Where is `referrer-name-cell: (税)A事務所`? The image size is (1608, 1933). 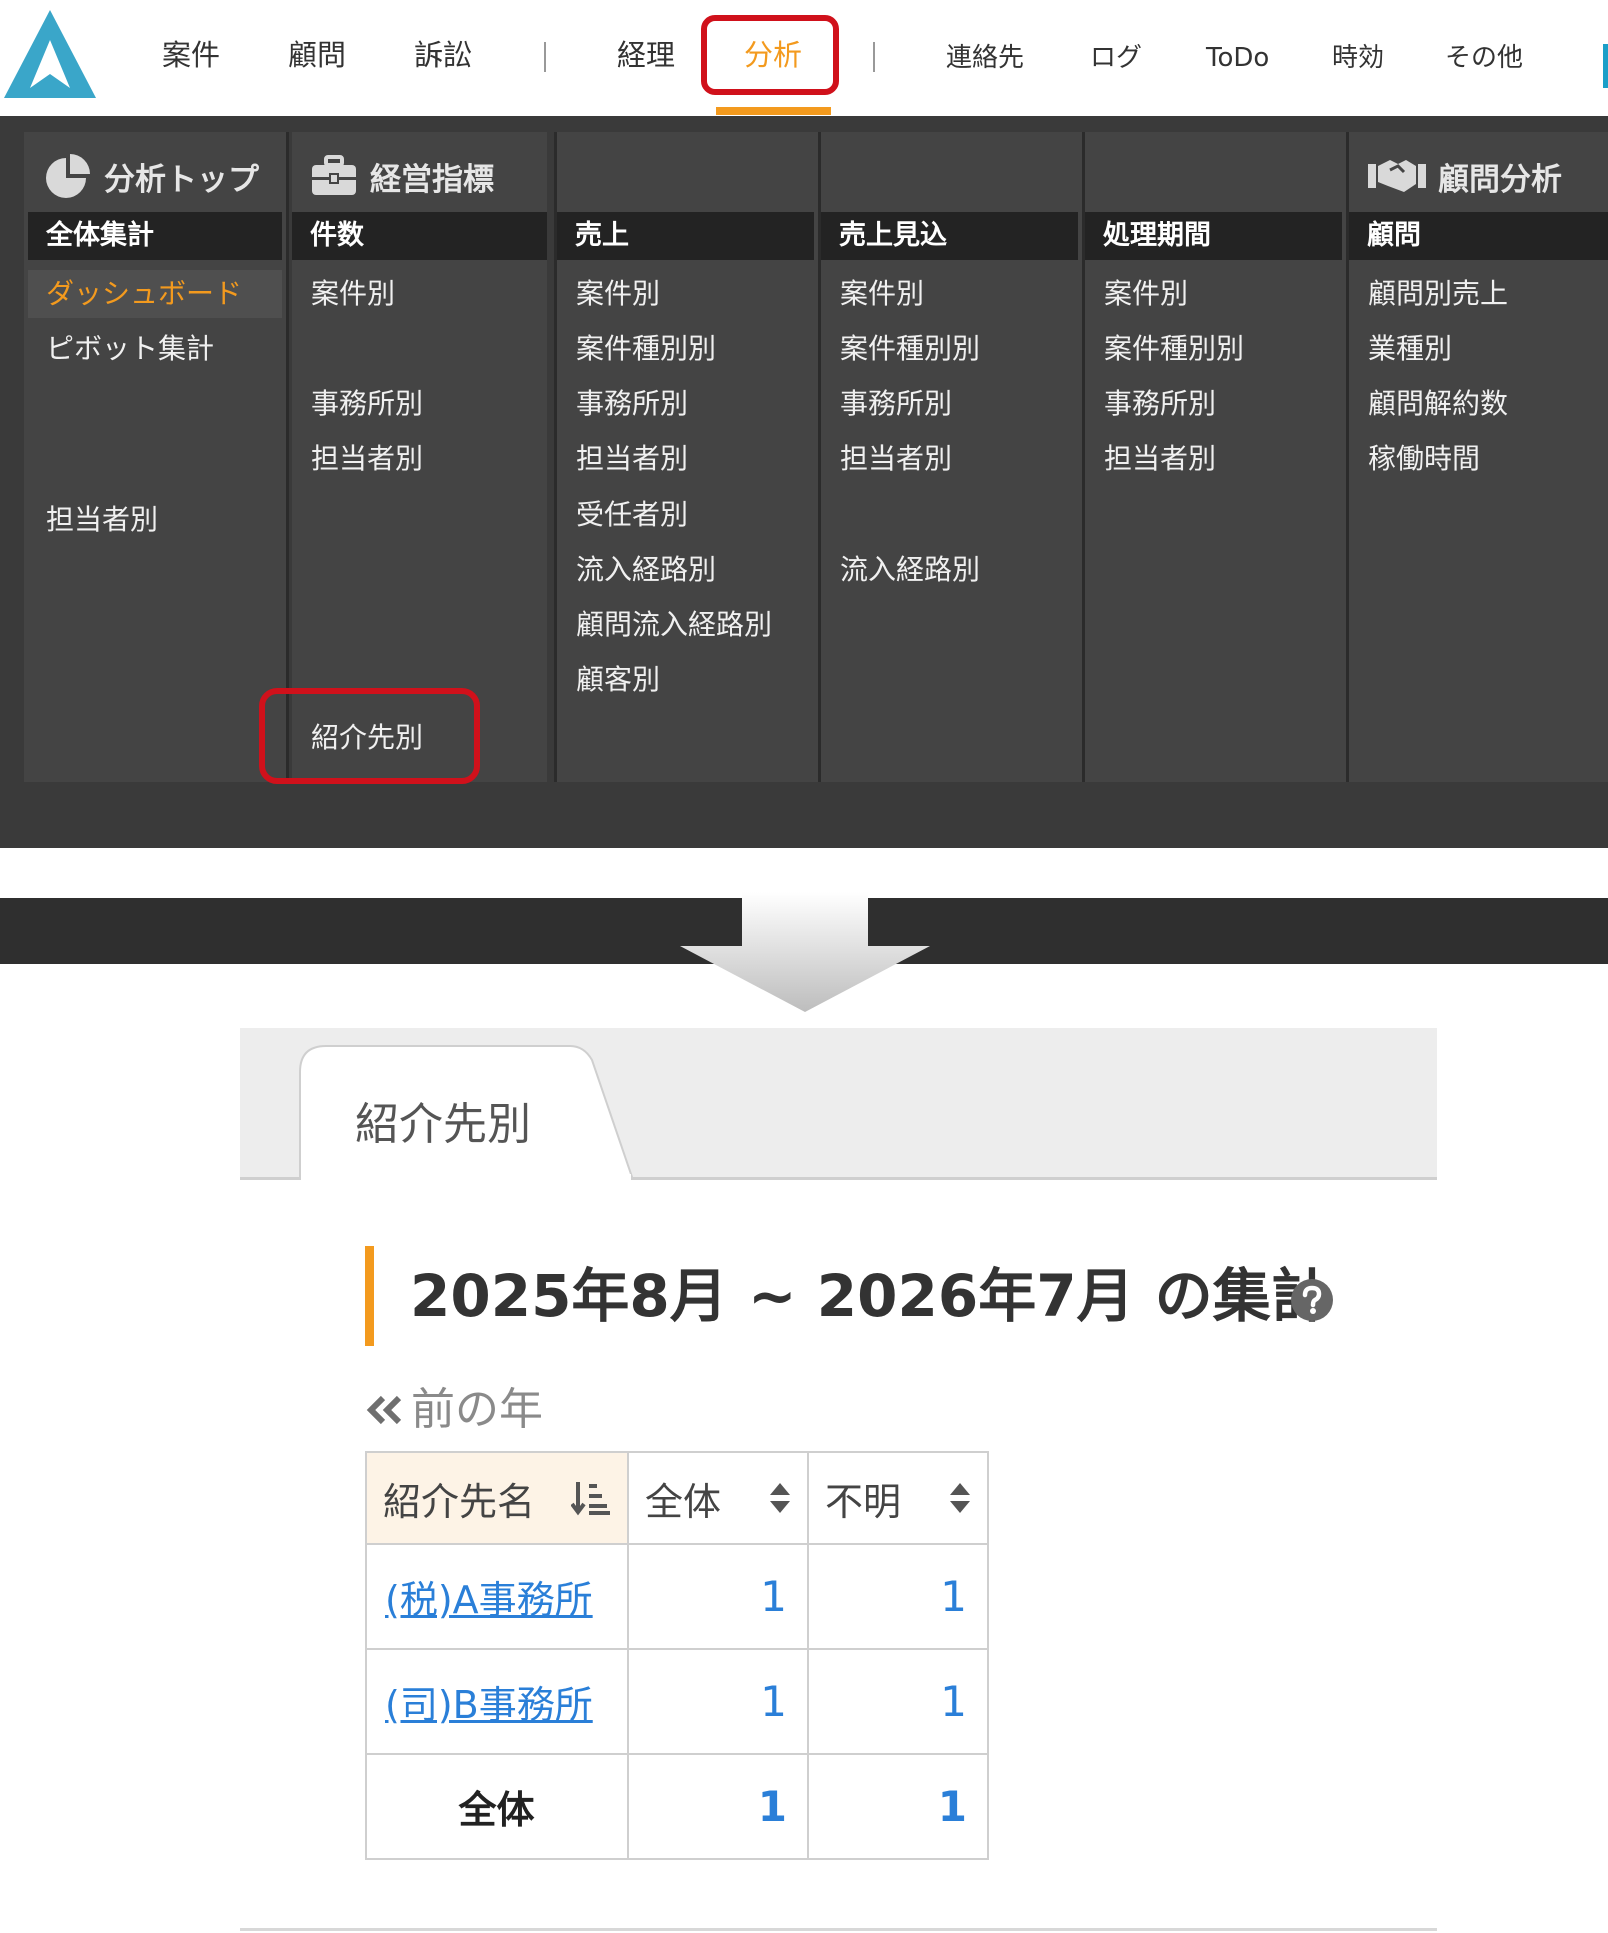
referrer-name-cell: (税)A事務所 is located at coordinates (497, 1596).